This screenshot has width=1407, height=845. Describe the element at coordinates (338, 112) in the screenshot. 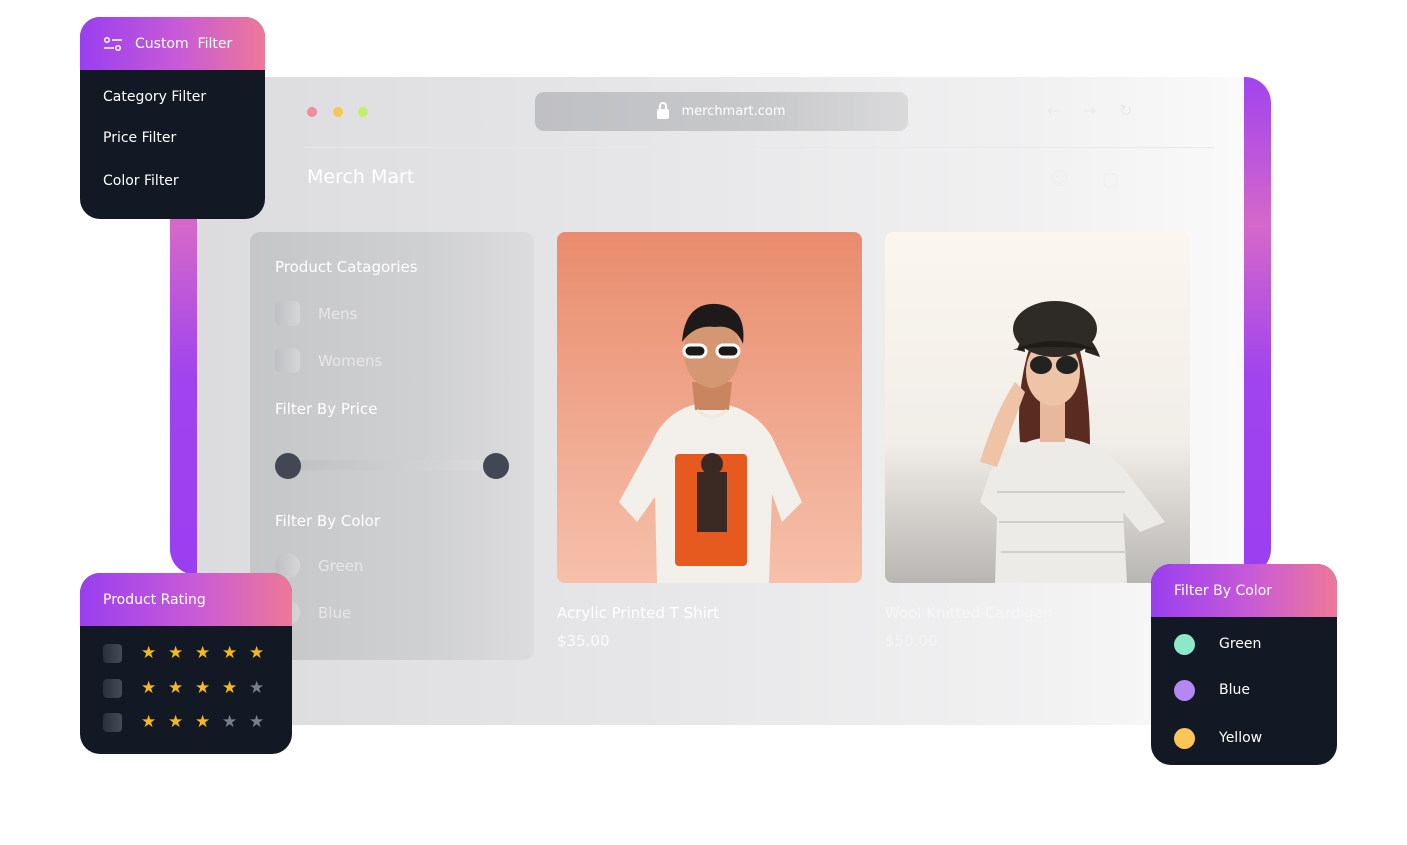

I see `window-minimize-dot` at that location.